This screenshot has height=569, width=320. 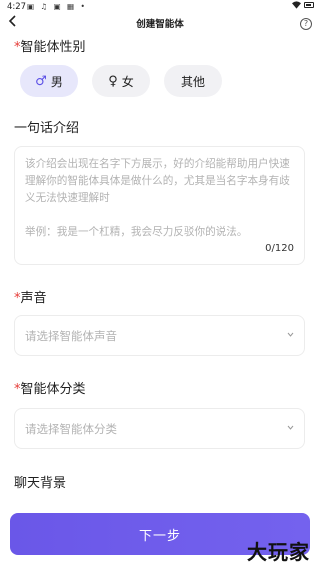 What do you see at coordinates (127, 81) in the screenshot?
I see `gender-option-label: 女` at bounding box center [127, 81].